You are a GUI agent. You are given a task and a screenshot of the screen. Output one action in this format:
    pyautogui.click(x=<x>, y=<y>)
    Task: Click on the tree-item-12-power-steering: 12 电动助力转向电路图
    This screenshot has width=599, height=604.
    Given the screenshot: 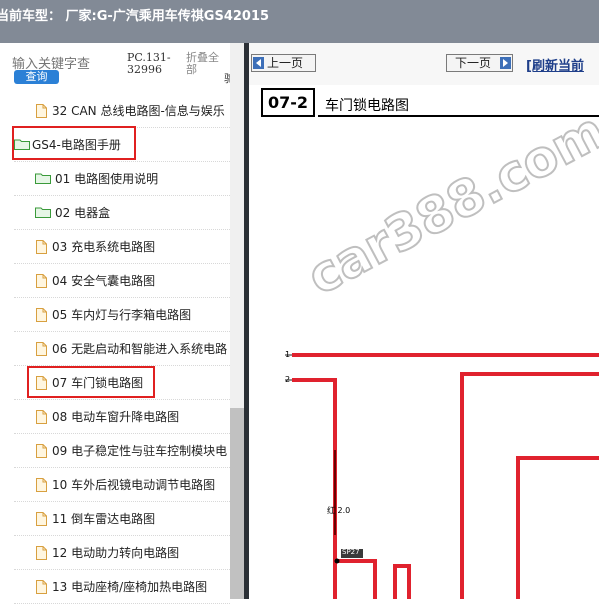 What is the action you would take?
    pyautogui.click(x=122, y=553)
    